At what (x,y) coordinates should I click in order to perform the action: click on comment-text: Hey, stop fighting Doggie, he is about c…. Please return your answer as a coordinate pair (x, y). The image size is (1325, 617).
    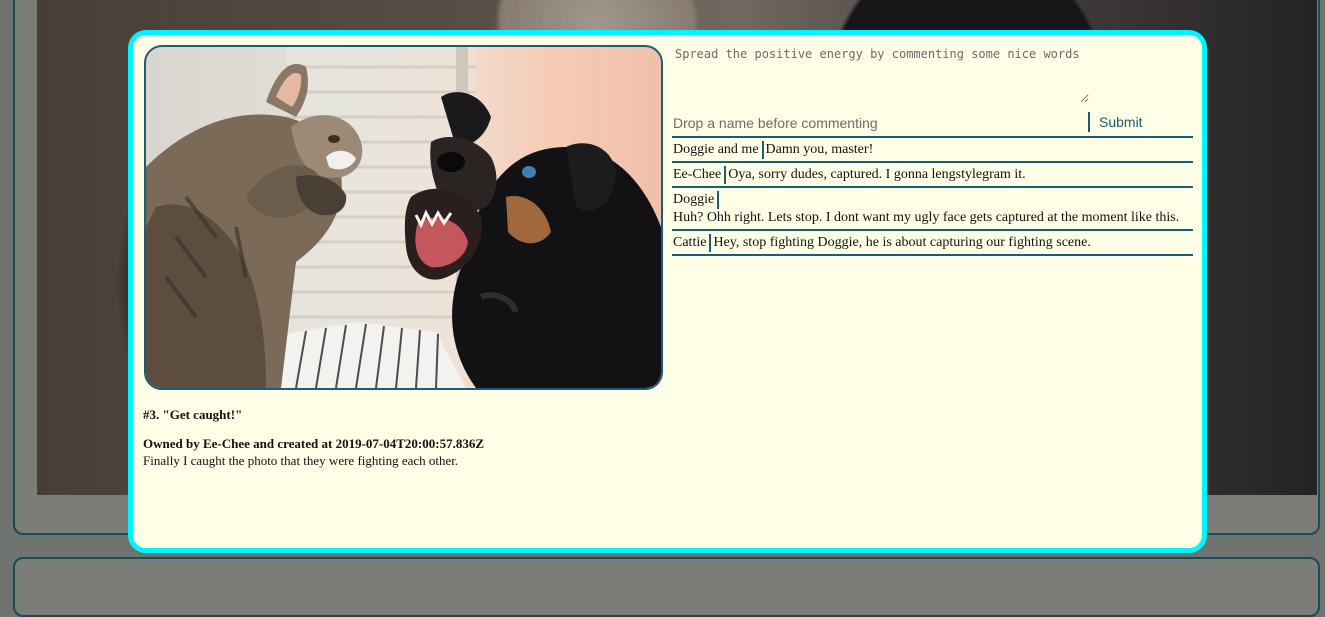
    Looking at the image, I should click on (902, 242).